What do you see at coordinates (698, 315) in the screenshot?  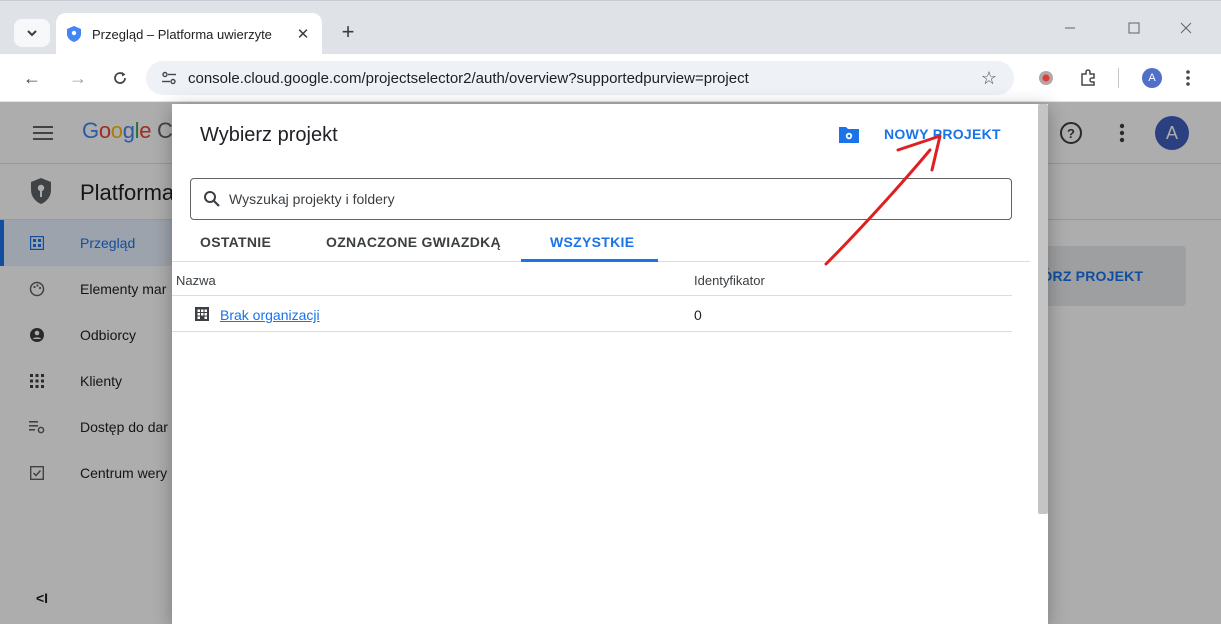 I see `org-id: 0` at bounding box center [698, 315].